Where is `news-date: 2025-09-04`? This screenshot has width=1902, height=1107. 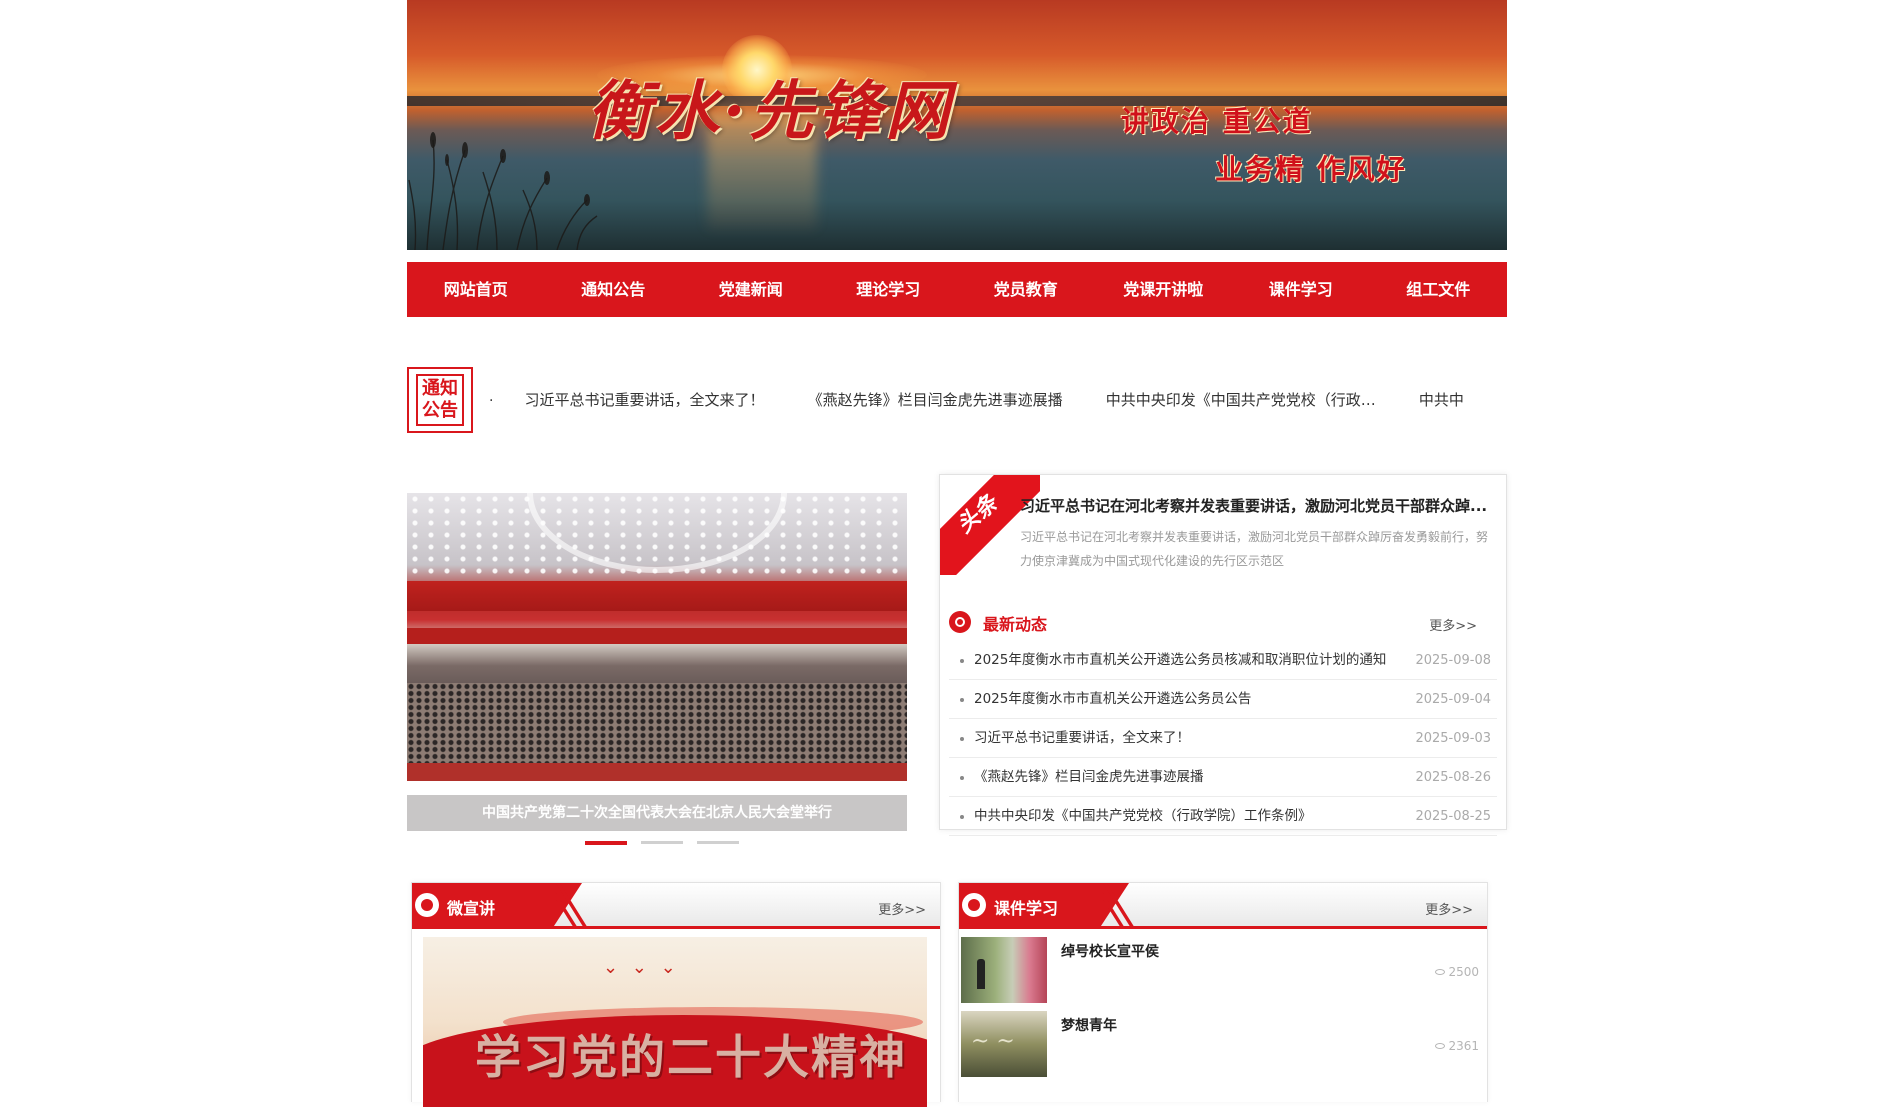 news-date: 2025-09-04 is located at coordinates (1453, 699).